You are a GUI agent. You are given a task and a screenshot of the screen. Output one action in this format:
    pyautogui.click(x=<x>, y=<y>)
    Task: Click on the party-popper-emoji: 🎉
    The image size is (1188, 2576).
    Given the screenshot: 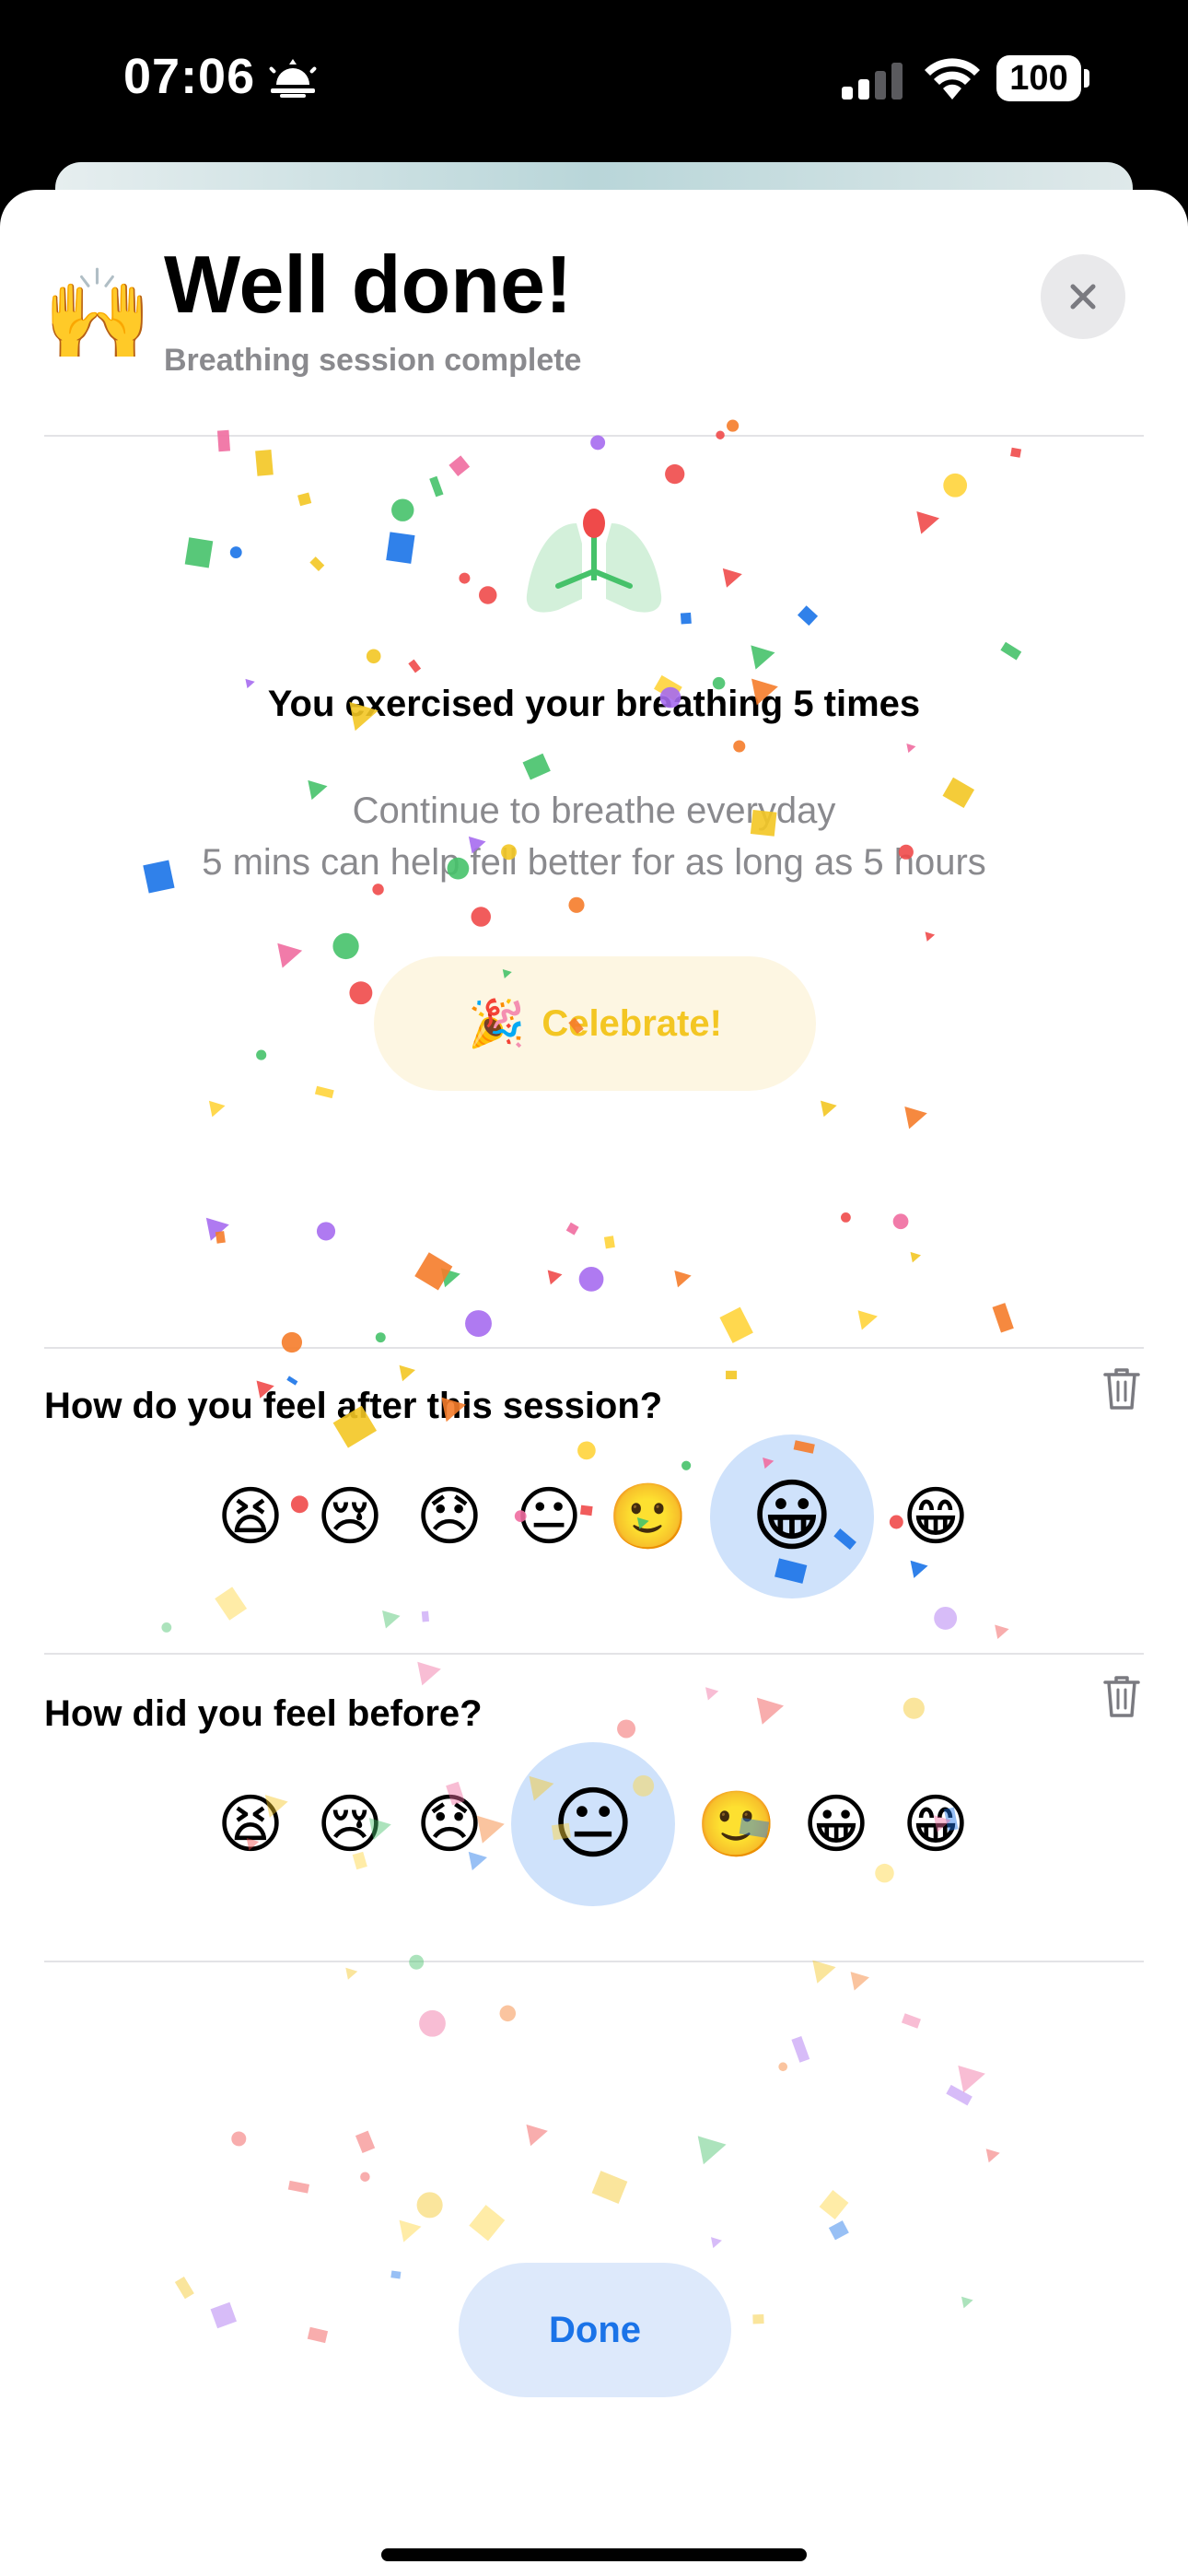 What is the action you would take?
    pyautogui.click(x=497, y=1023)
    